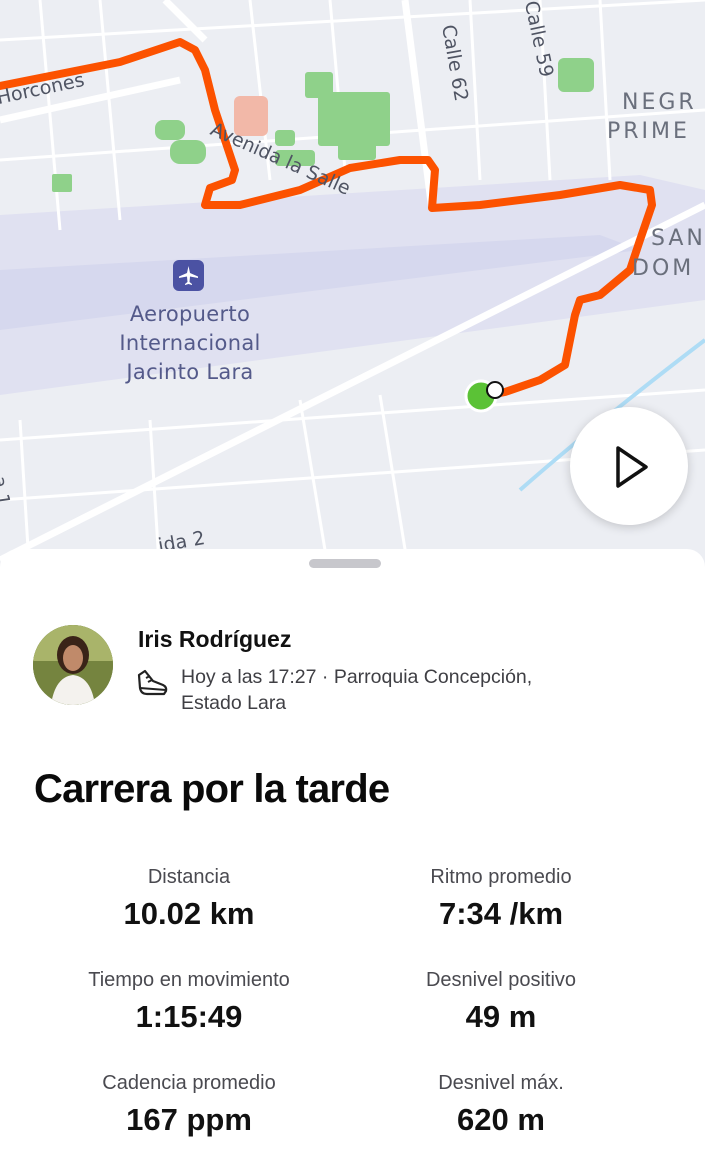 The image size is (705, 1149). What do you see at coordinates (188, 275) in the screenshot?
I see `airport-icon` at bounding box center [188, 275].